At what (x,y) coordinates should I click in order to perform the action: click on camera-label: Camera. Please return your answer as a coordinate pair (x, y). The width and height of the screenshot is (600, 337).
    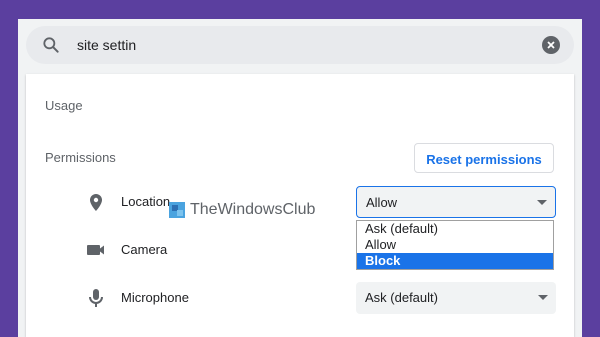
    Looking at the image, I should click on (144, 249).